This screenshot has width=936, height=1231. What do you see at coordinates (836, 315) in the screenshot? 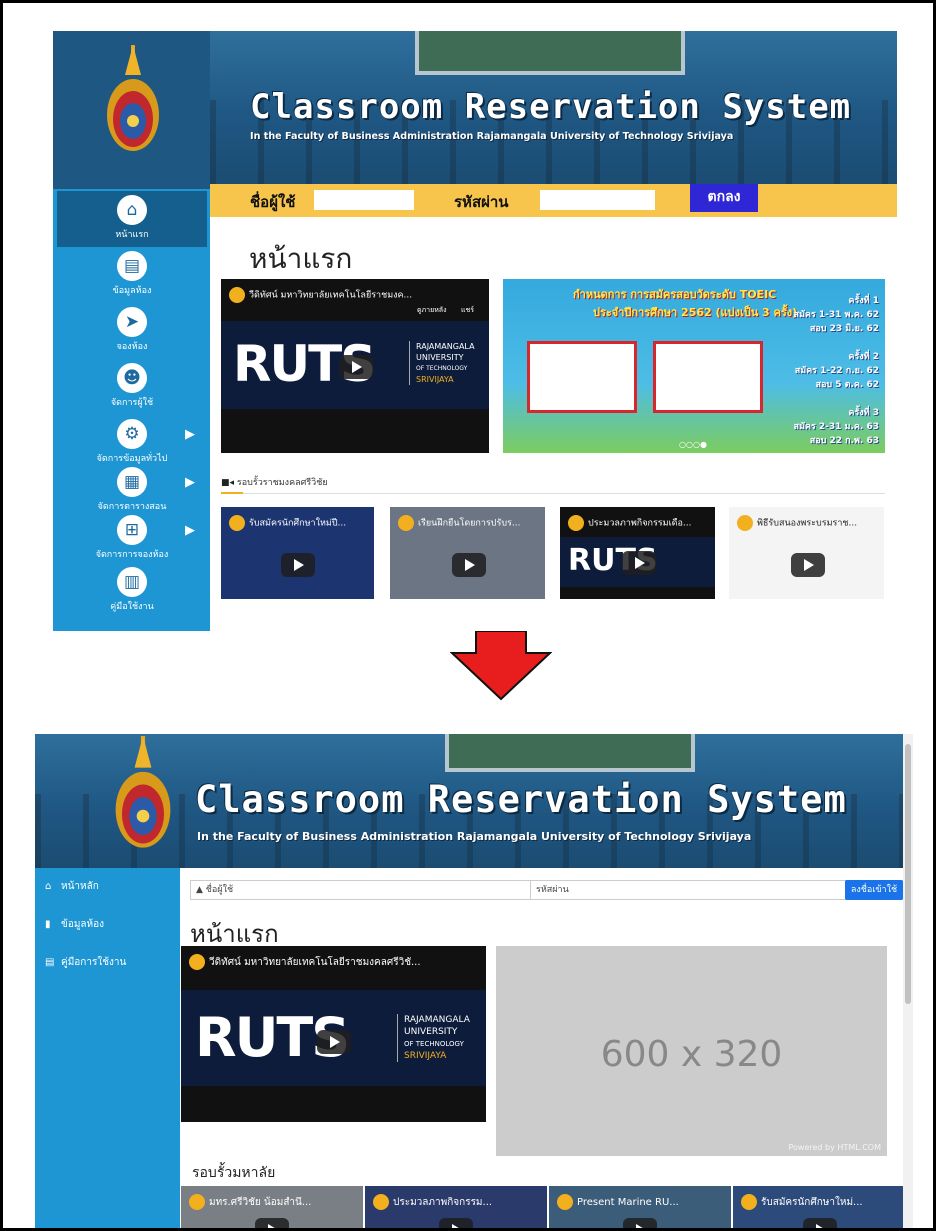
I see `round-line: สมัคร 1-31 พ.ค. 62` at bounding box center [836, 315].